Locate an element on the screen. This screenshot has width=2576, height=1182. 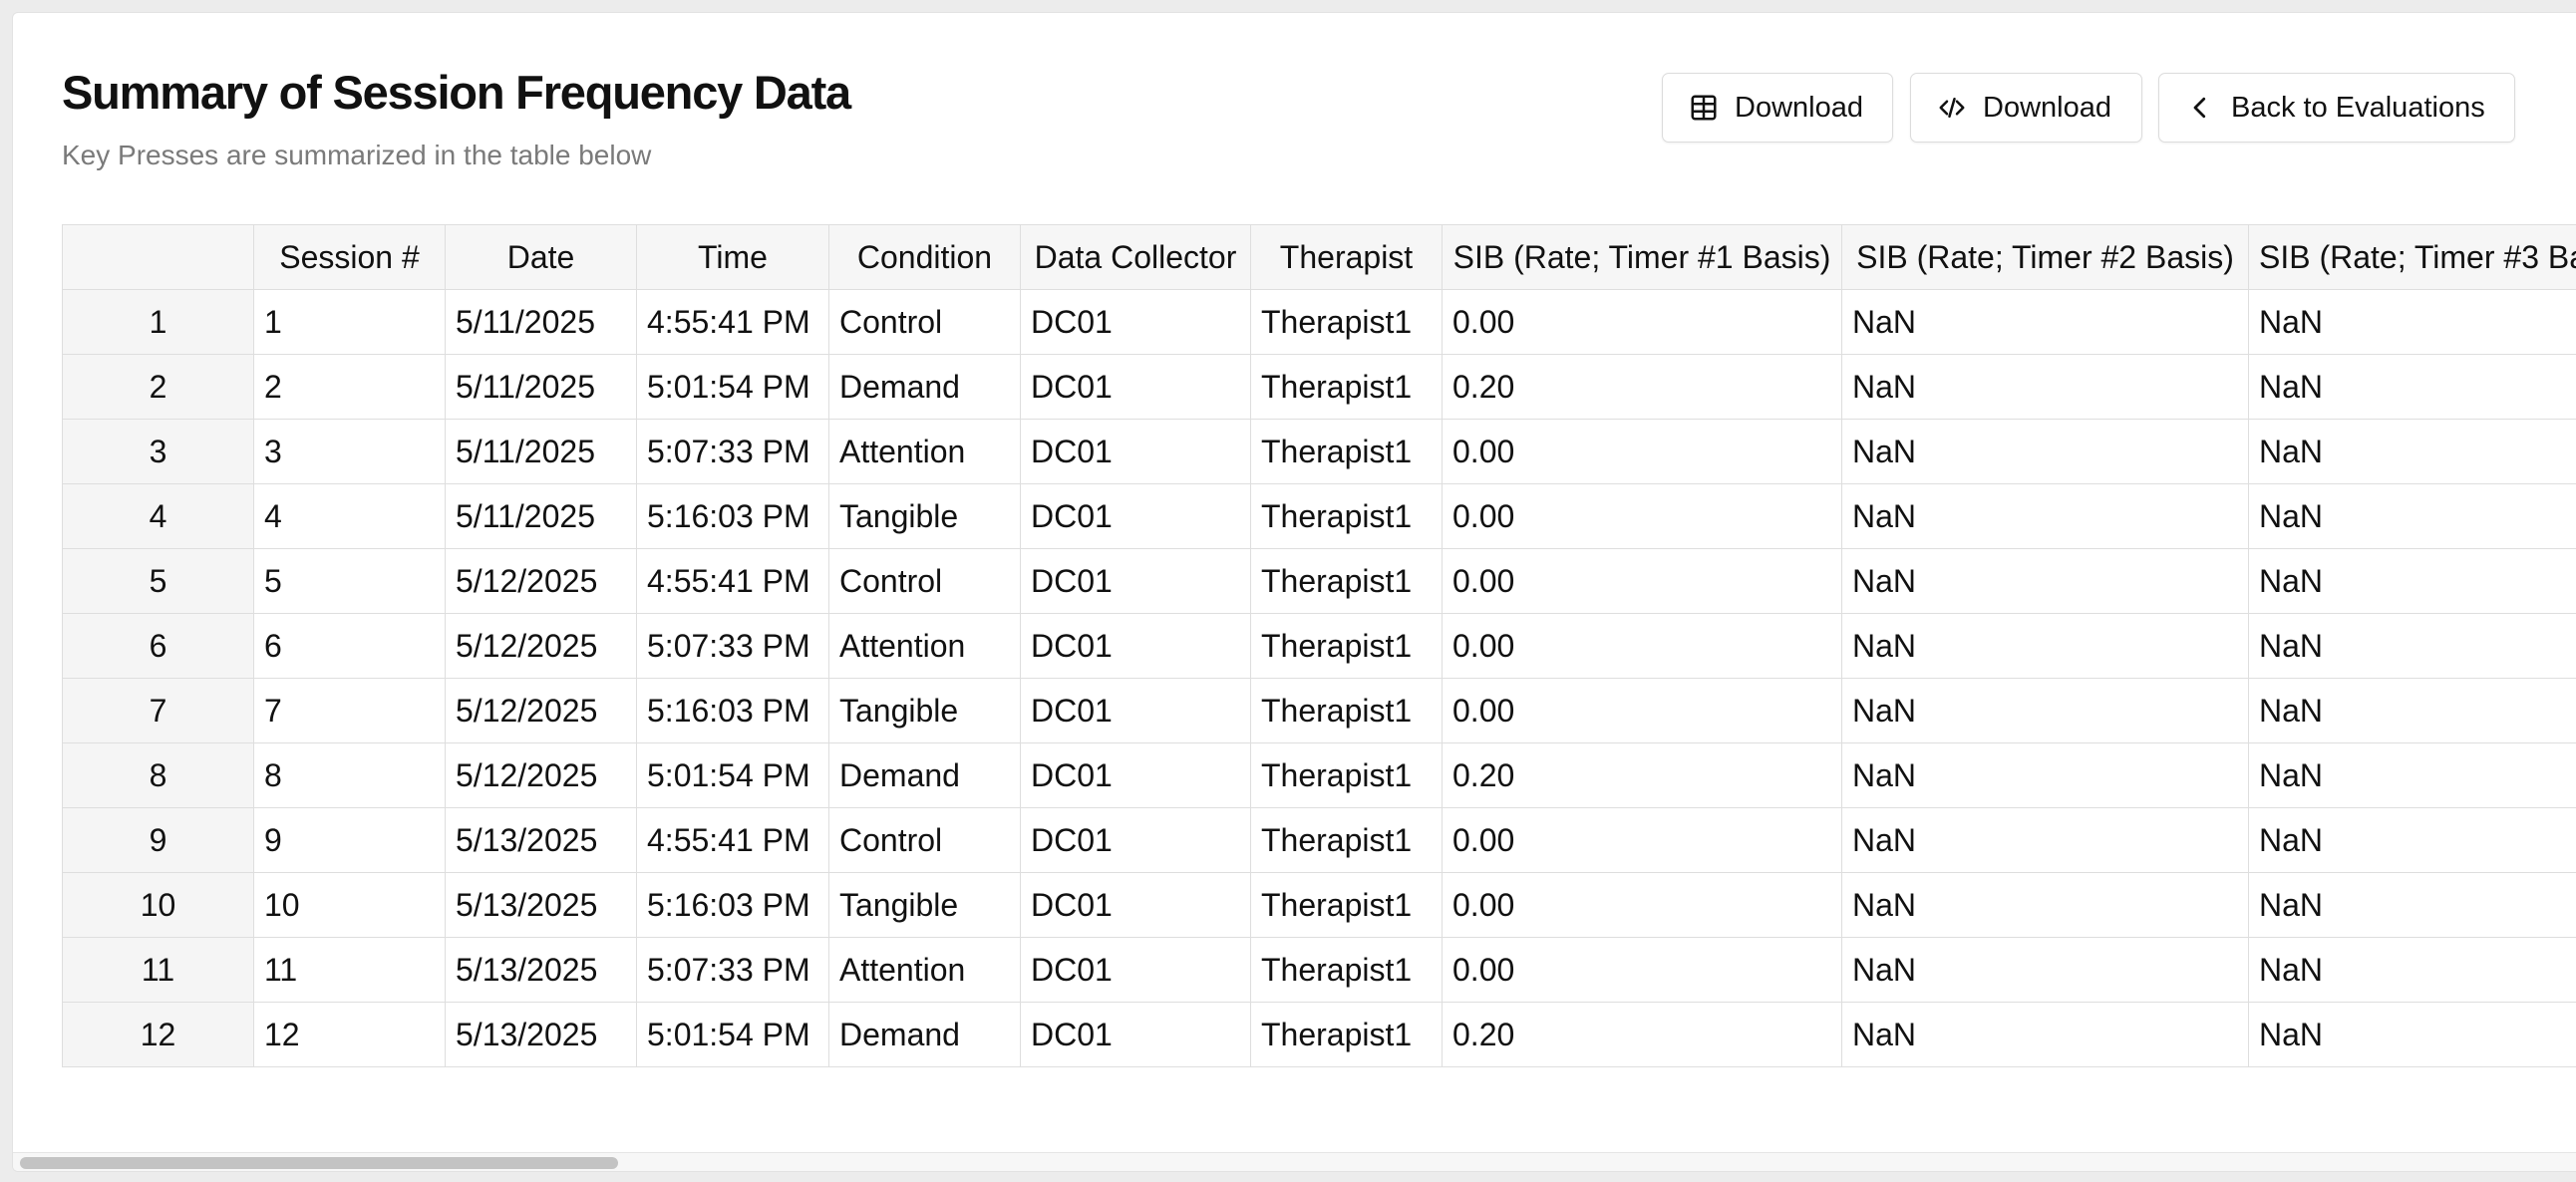
row-index-cell: 1 is located at coordinates (158, 322).